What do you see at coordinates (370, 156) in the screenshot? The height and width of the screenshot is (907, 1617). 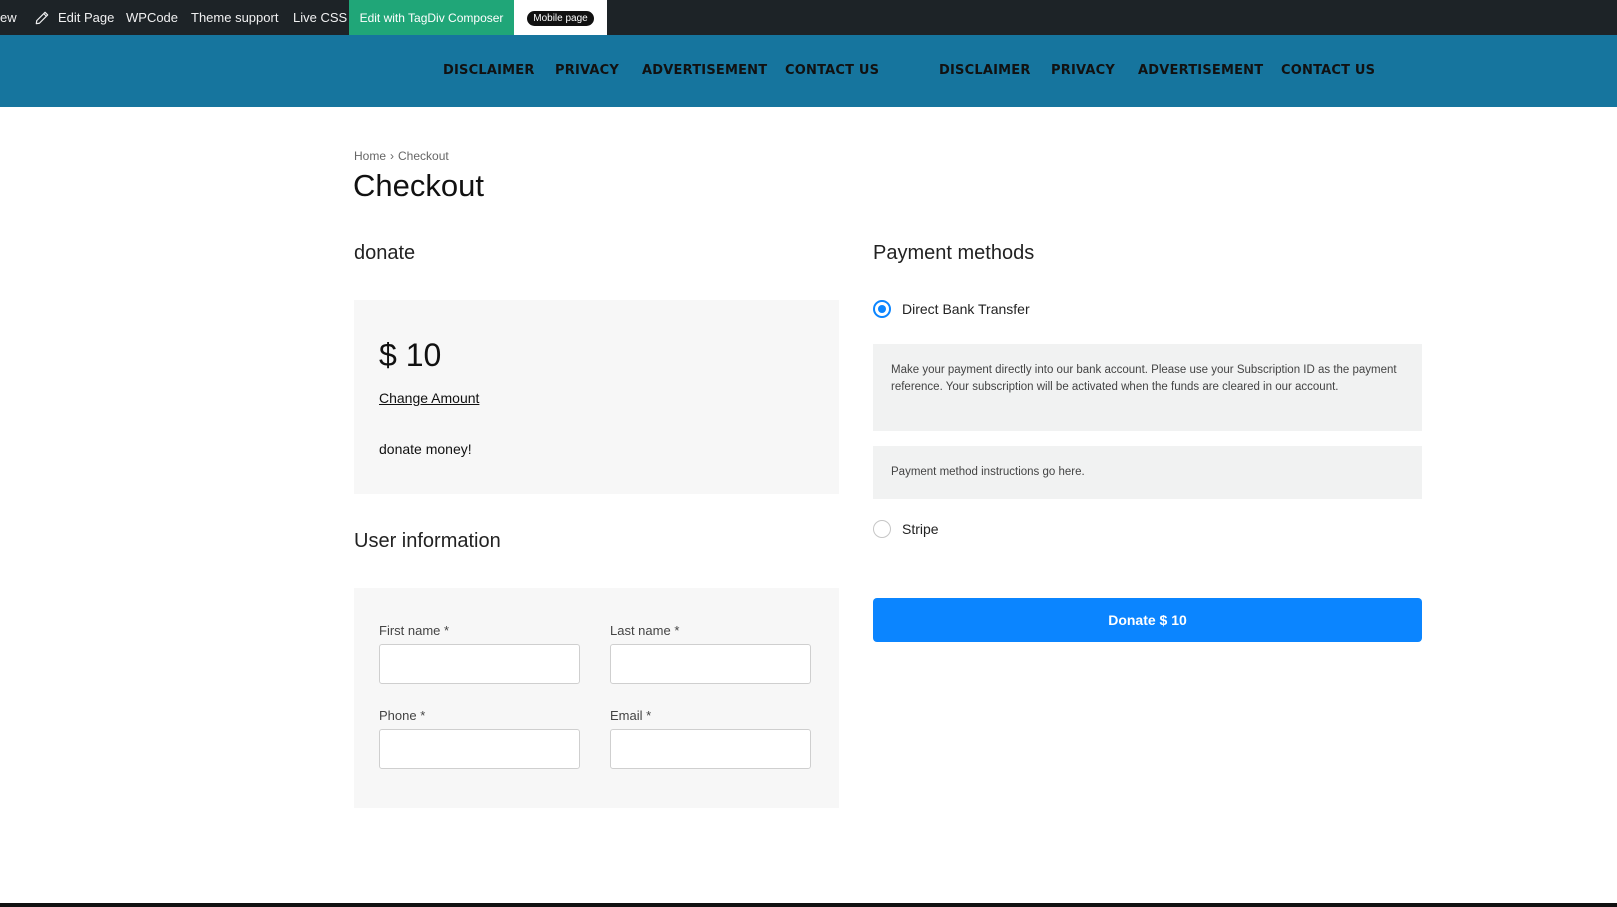 I see `breadcrumb-home: Home` at bounding box center [370, 156].